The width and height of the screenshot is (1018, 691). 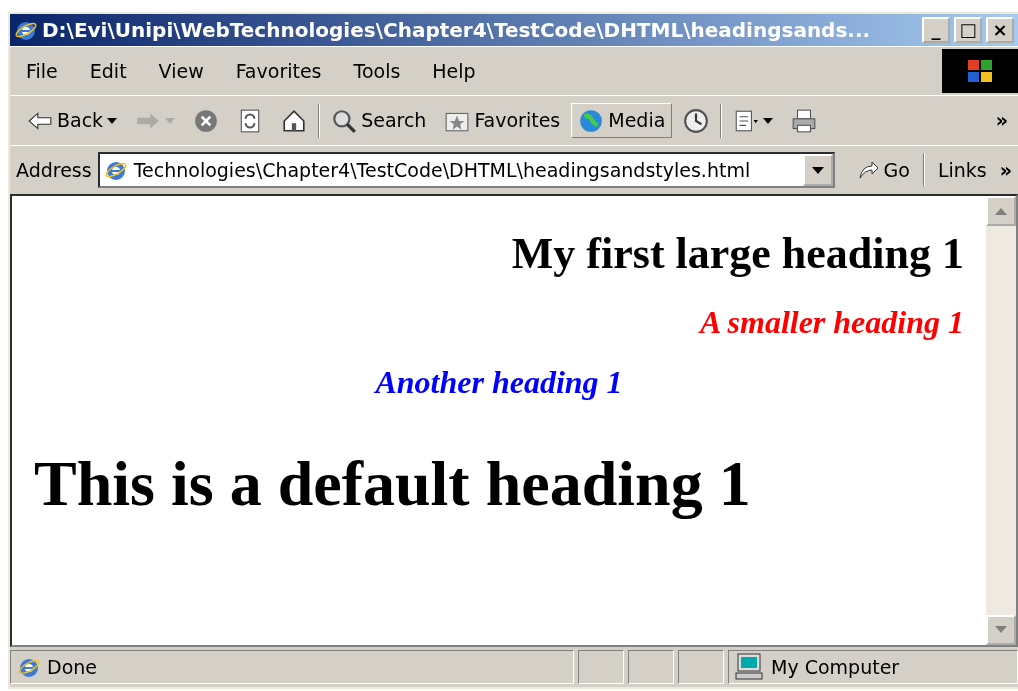 I want to click on down-arrow-icon, so click(x=1001, y=630).